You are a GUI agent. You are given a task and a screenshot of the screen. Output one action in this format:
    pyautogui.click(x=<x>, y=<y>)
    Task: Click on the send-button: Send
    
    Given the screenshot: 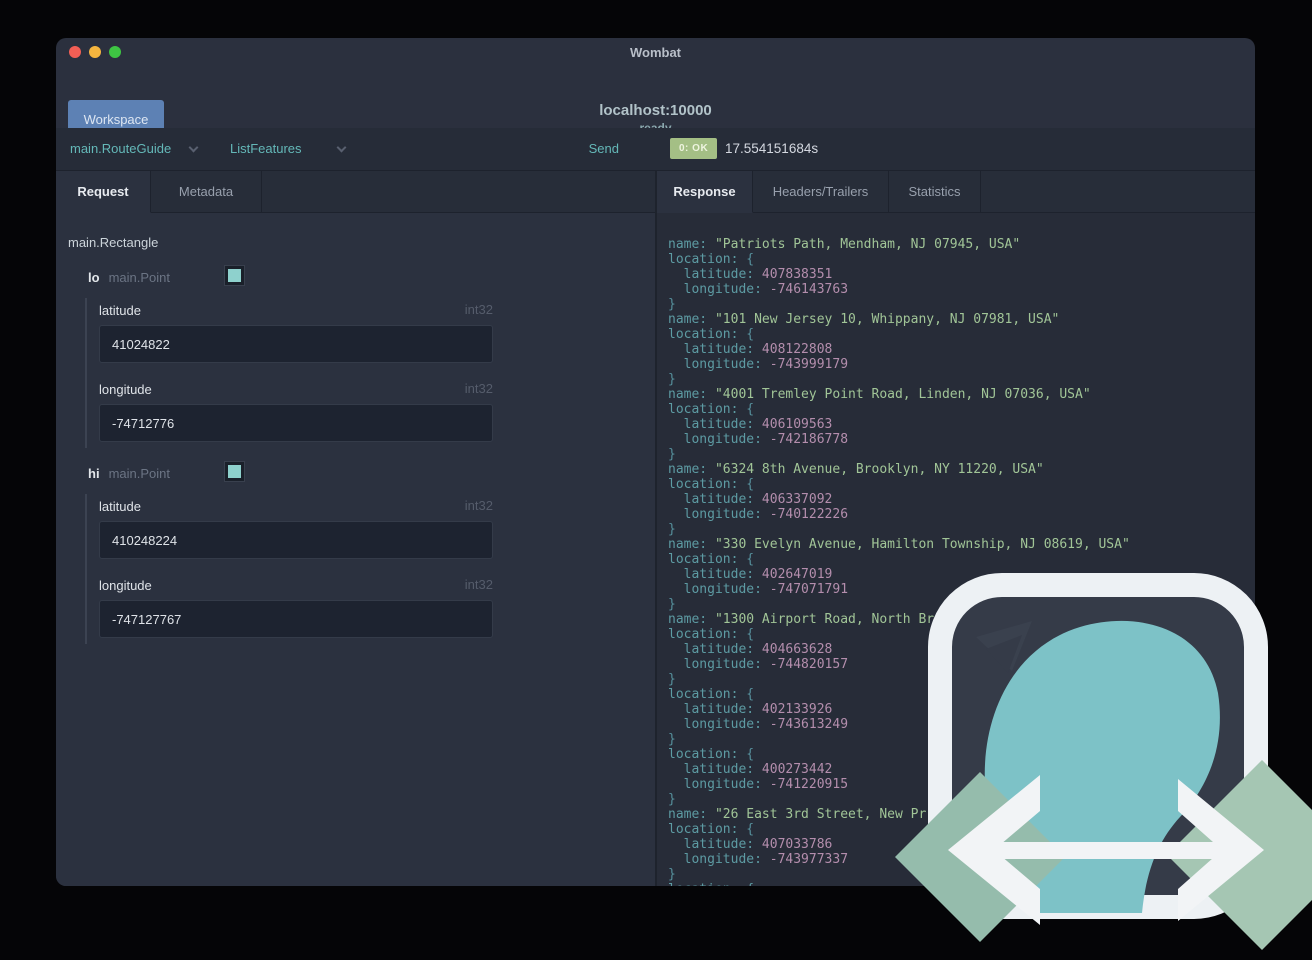 What is the action you would take?
    pyautogui.click(x=604, y=148)
    